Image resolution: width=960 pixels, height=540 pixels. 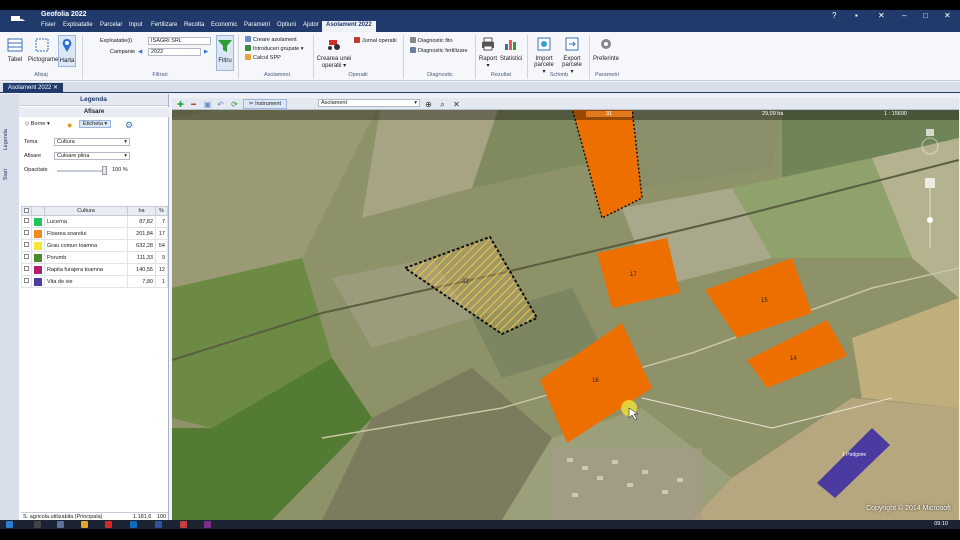 I want to click on zoom-icon, so click(x=930, y=183).